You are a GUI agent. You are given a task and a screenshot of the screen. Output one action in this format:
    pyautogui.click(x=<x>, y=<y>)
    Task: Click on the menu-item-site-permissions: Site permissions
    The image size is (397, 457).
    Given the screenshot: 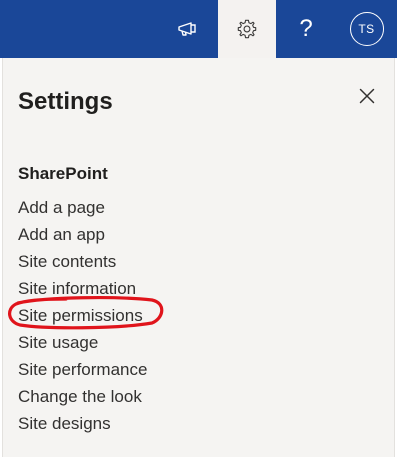 What is the action you would take?
    pyautogui.click(x=82, y=315)
    